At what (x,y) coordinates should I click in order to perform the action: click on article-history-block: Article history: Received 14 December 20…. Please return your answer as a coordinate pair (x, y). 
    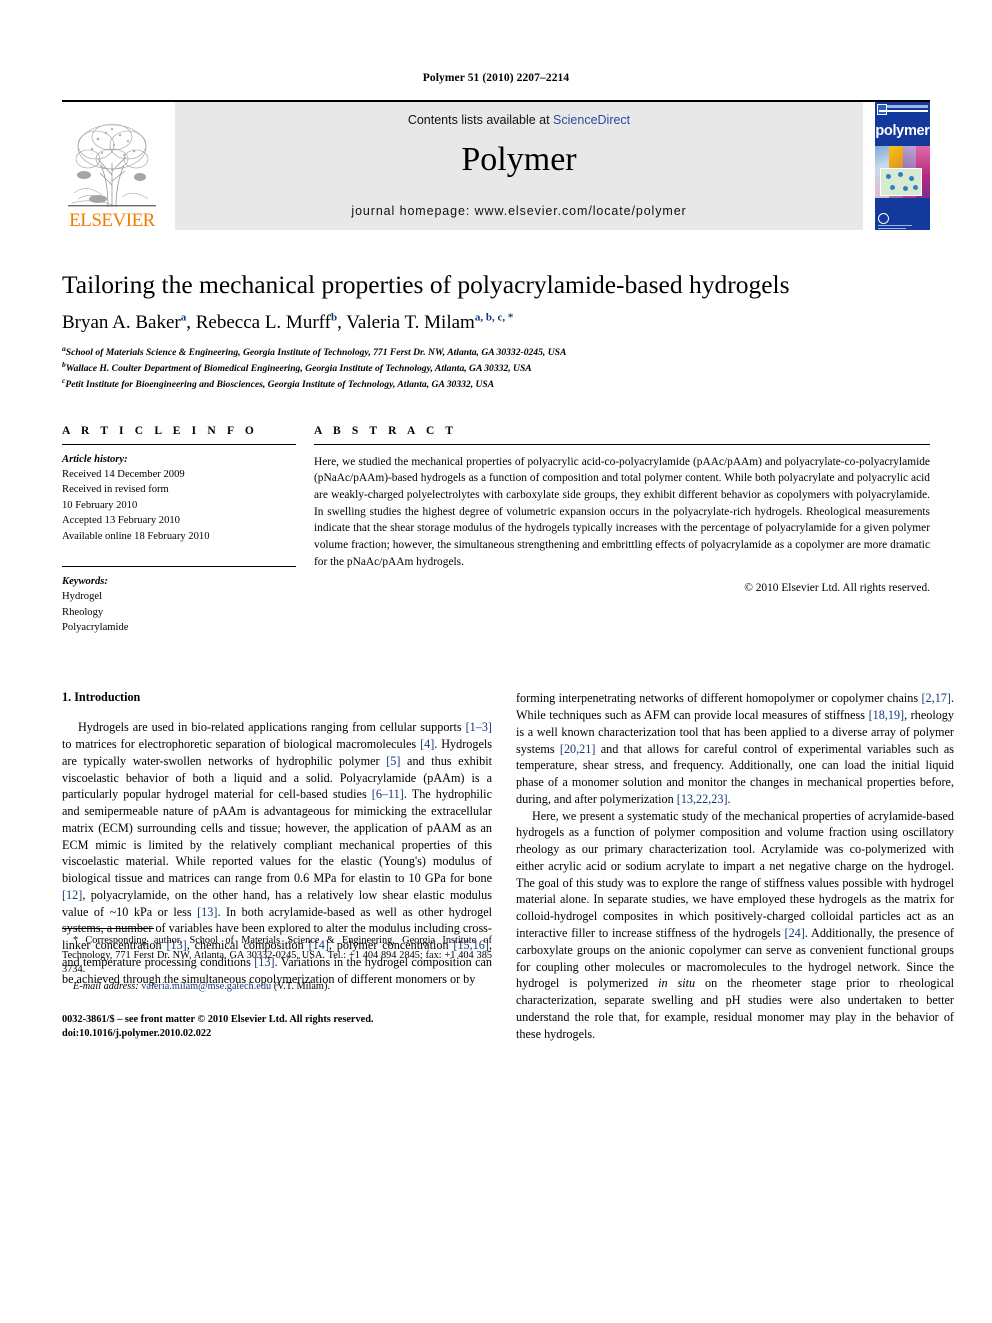
    Looking at the image, I should click on (179, 494).